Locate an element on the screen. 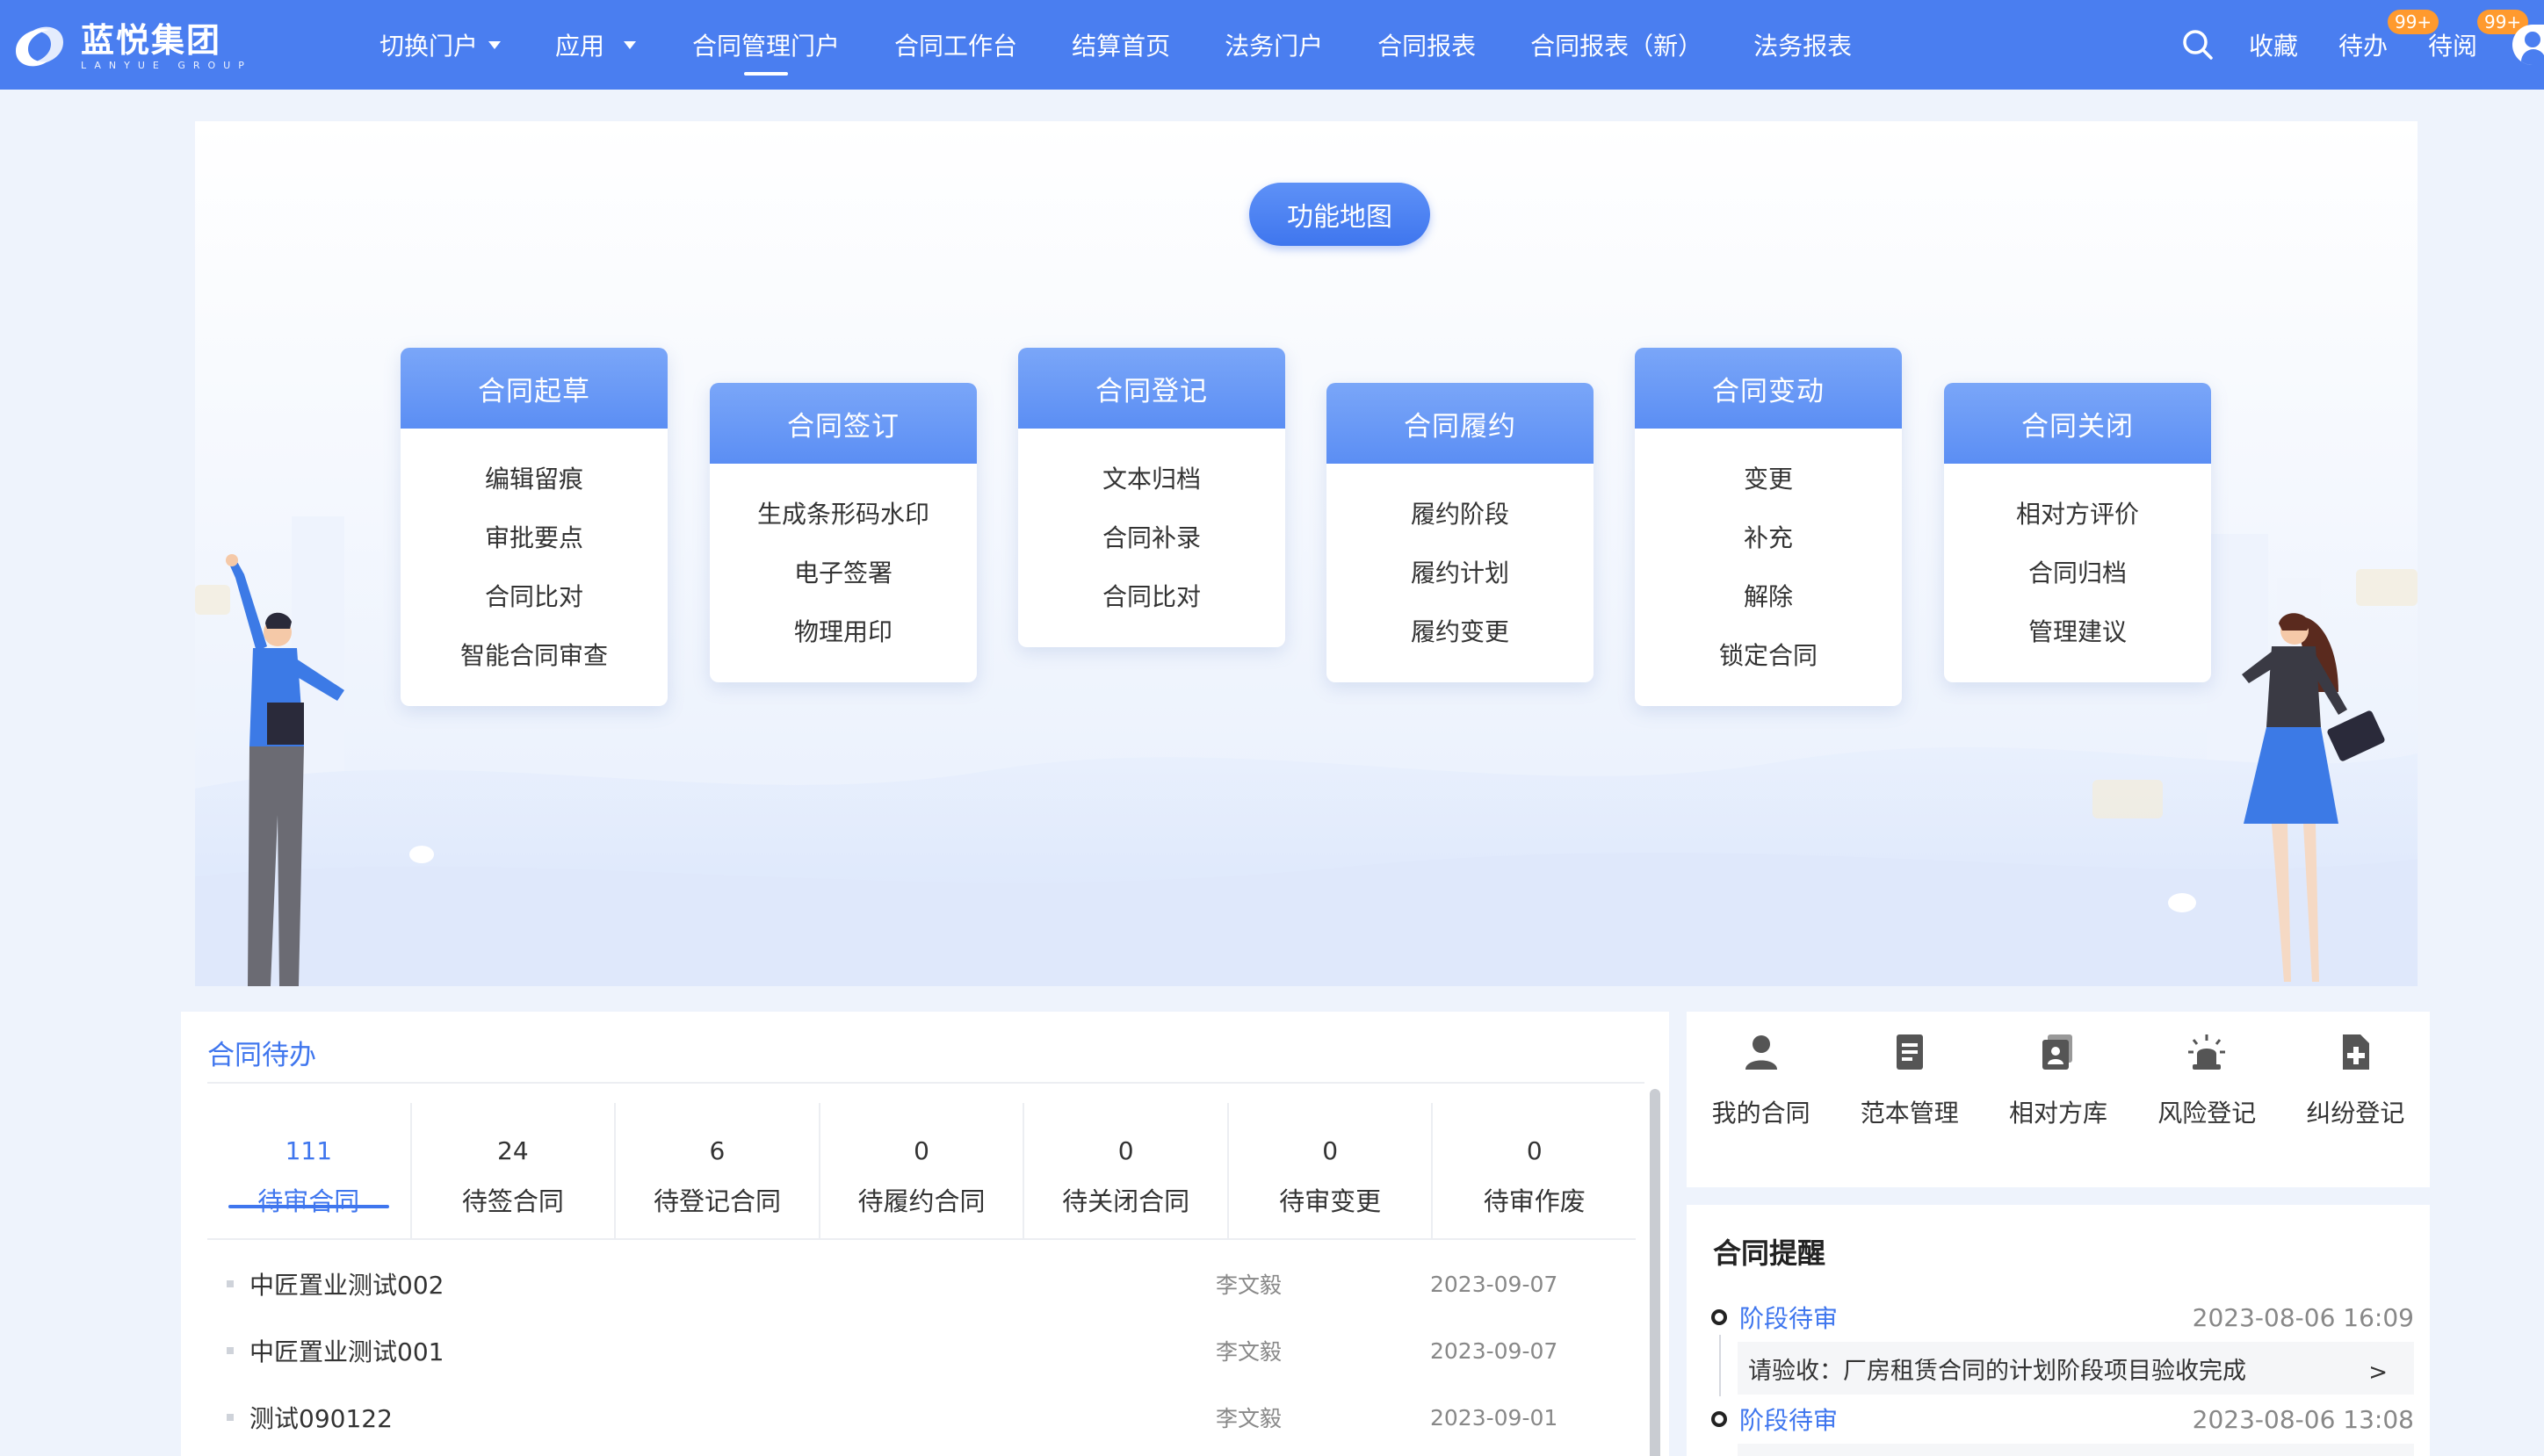 The width and height of the screenshot is (2544, 1456). favorites-link: 收藏 is located at coordinates (2273, 44).